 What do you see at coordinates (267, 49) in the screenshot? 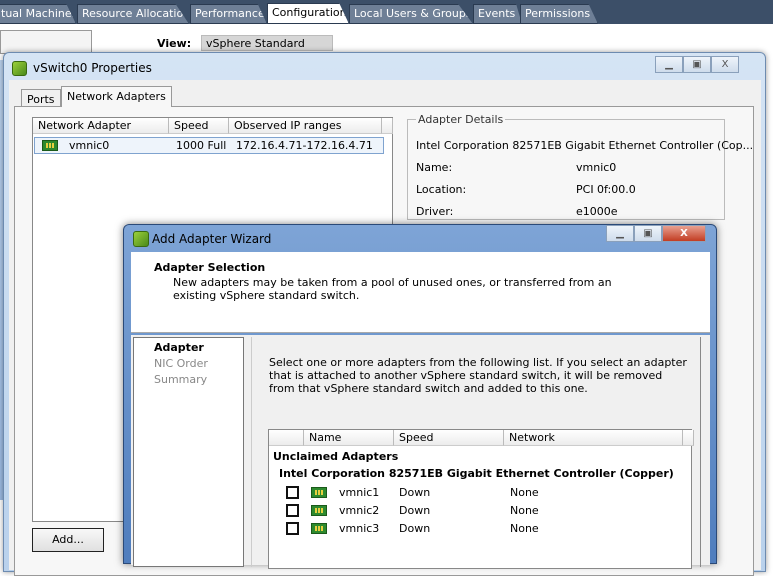
I see `view-standard-switch-button: vSphere Standard Switch` at bounding box center [267, 49].